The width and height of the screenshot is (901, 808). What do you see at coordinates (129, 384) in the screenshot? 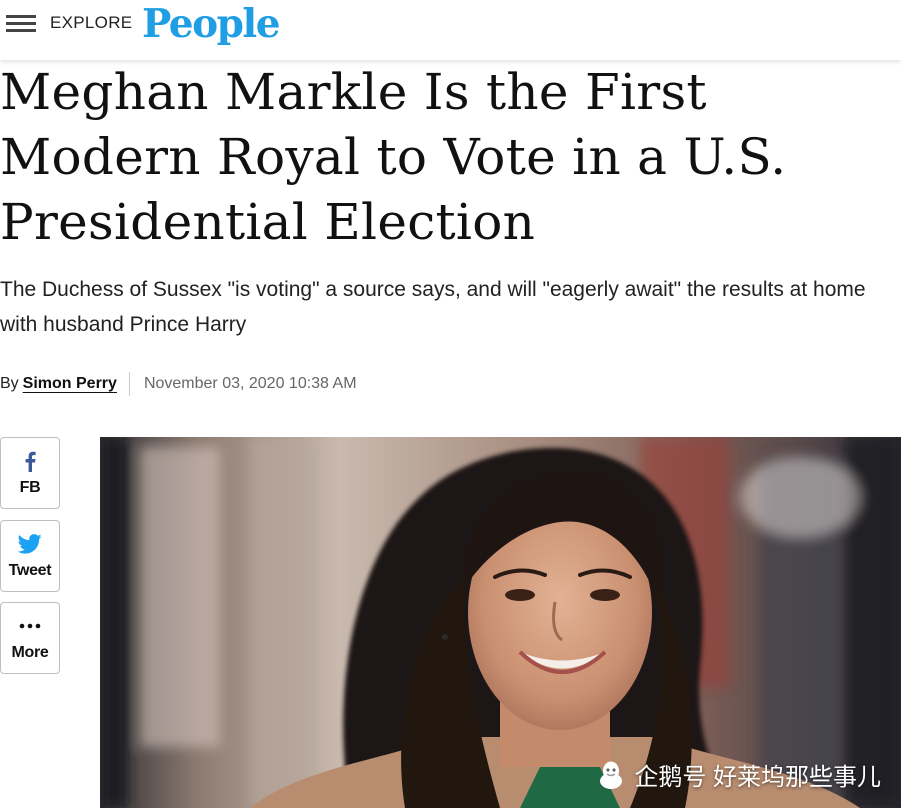
I see `byline-divider` at bounding box center [129, 384].